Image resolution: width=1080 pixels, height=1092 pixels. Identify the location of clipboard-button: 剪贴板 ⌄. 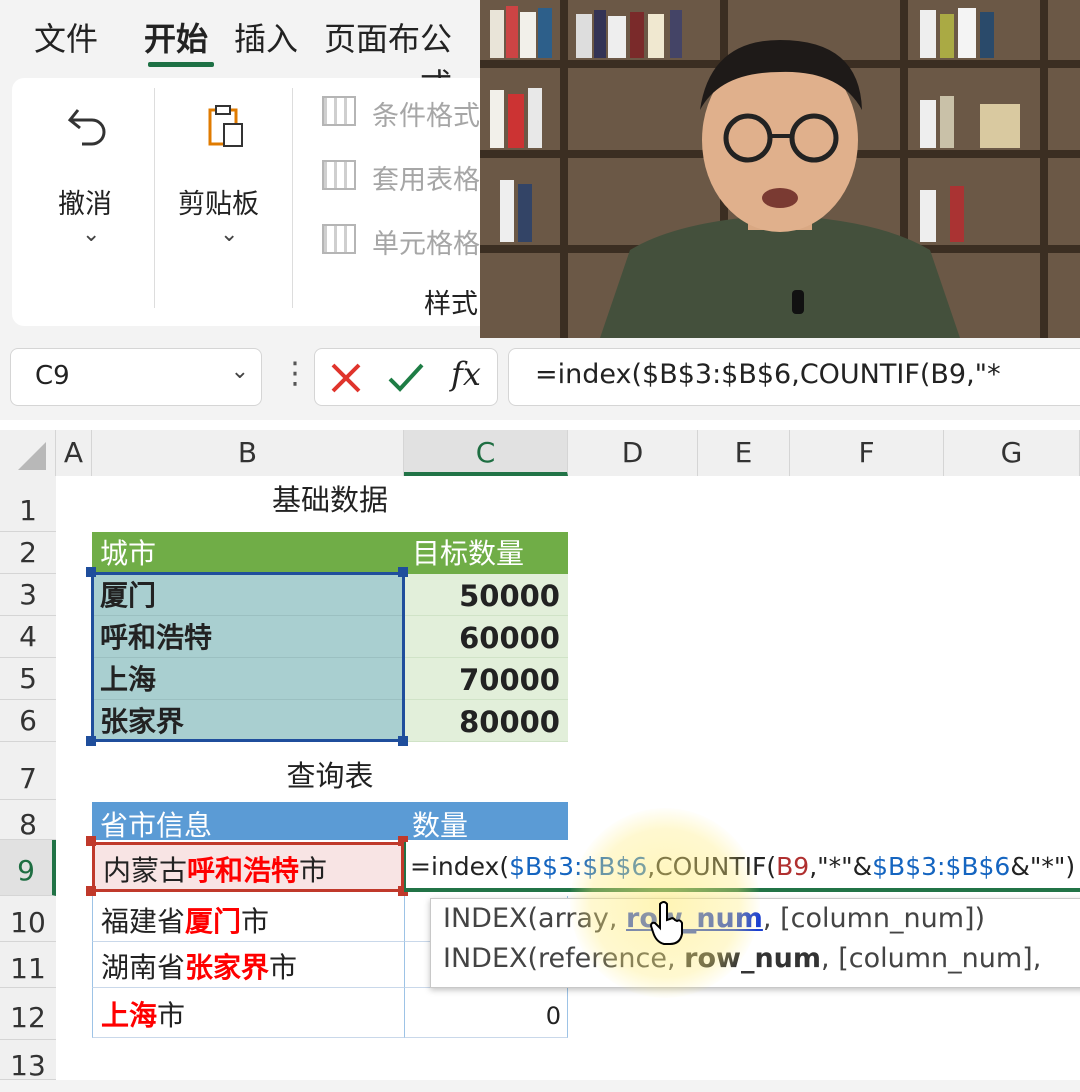
(227, 167).